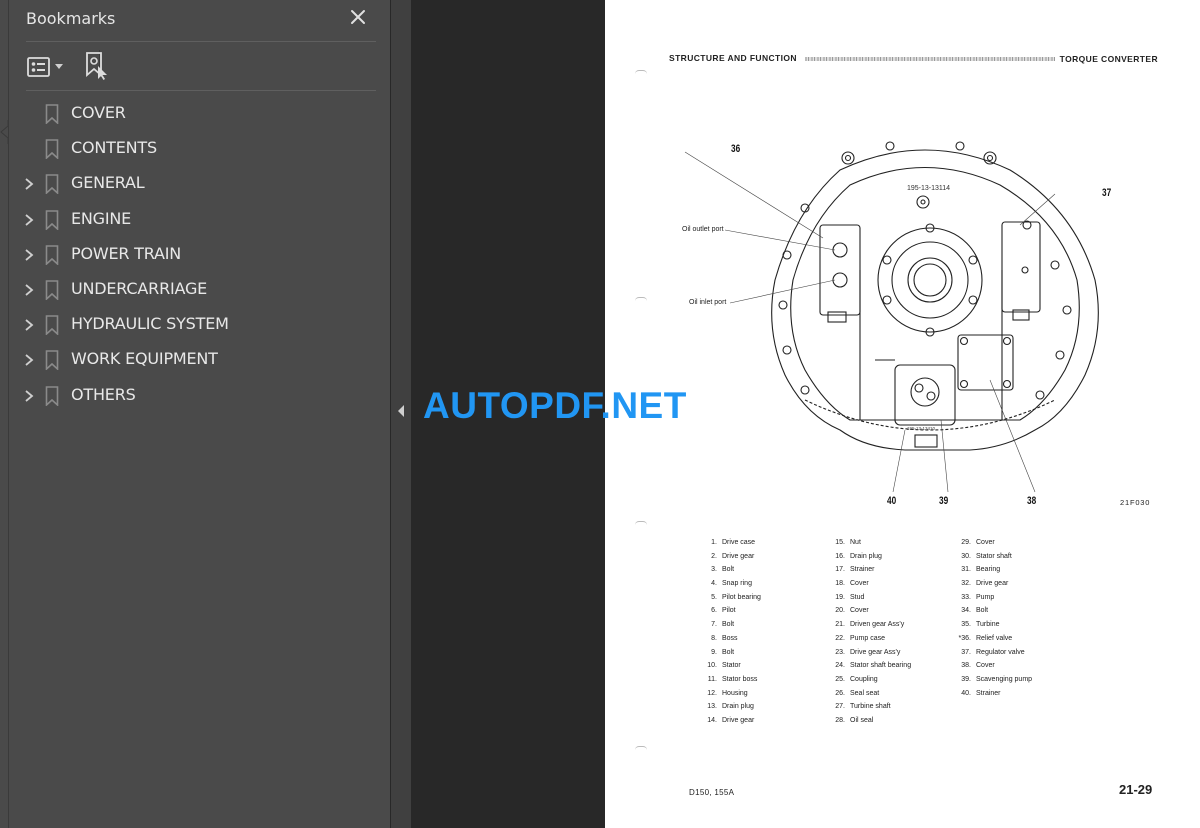 This screenshot has width=1200, height=828. I want to click on legend-entry-number: 15., so click(840, 542).